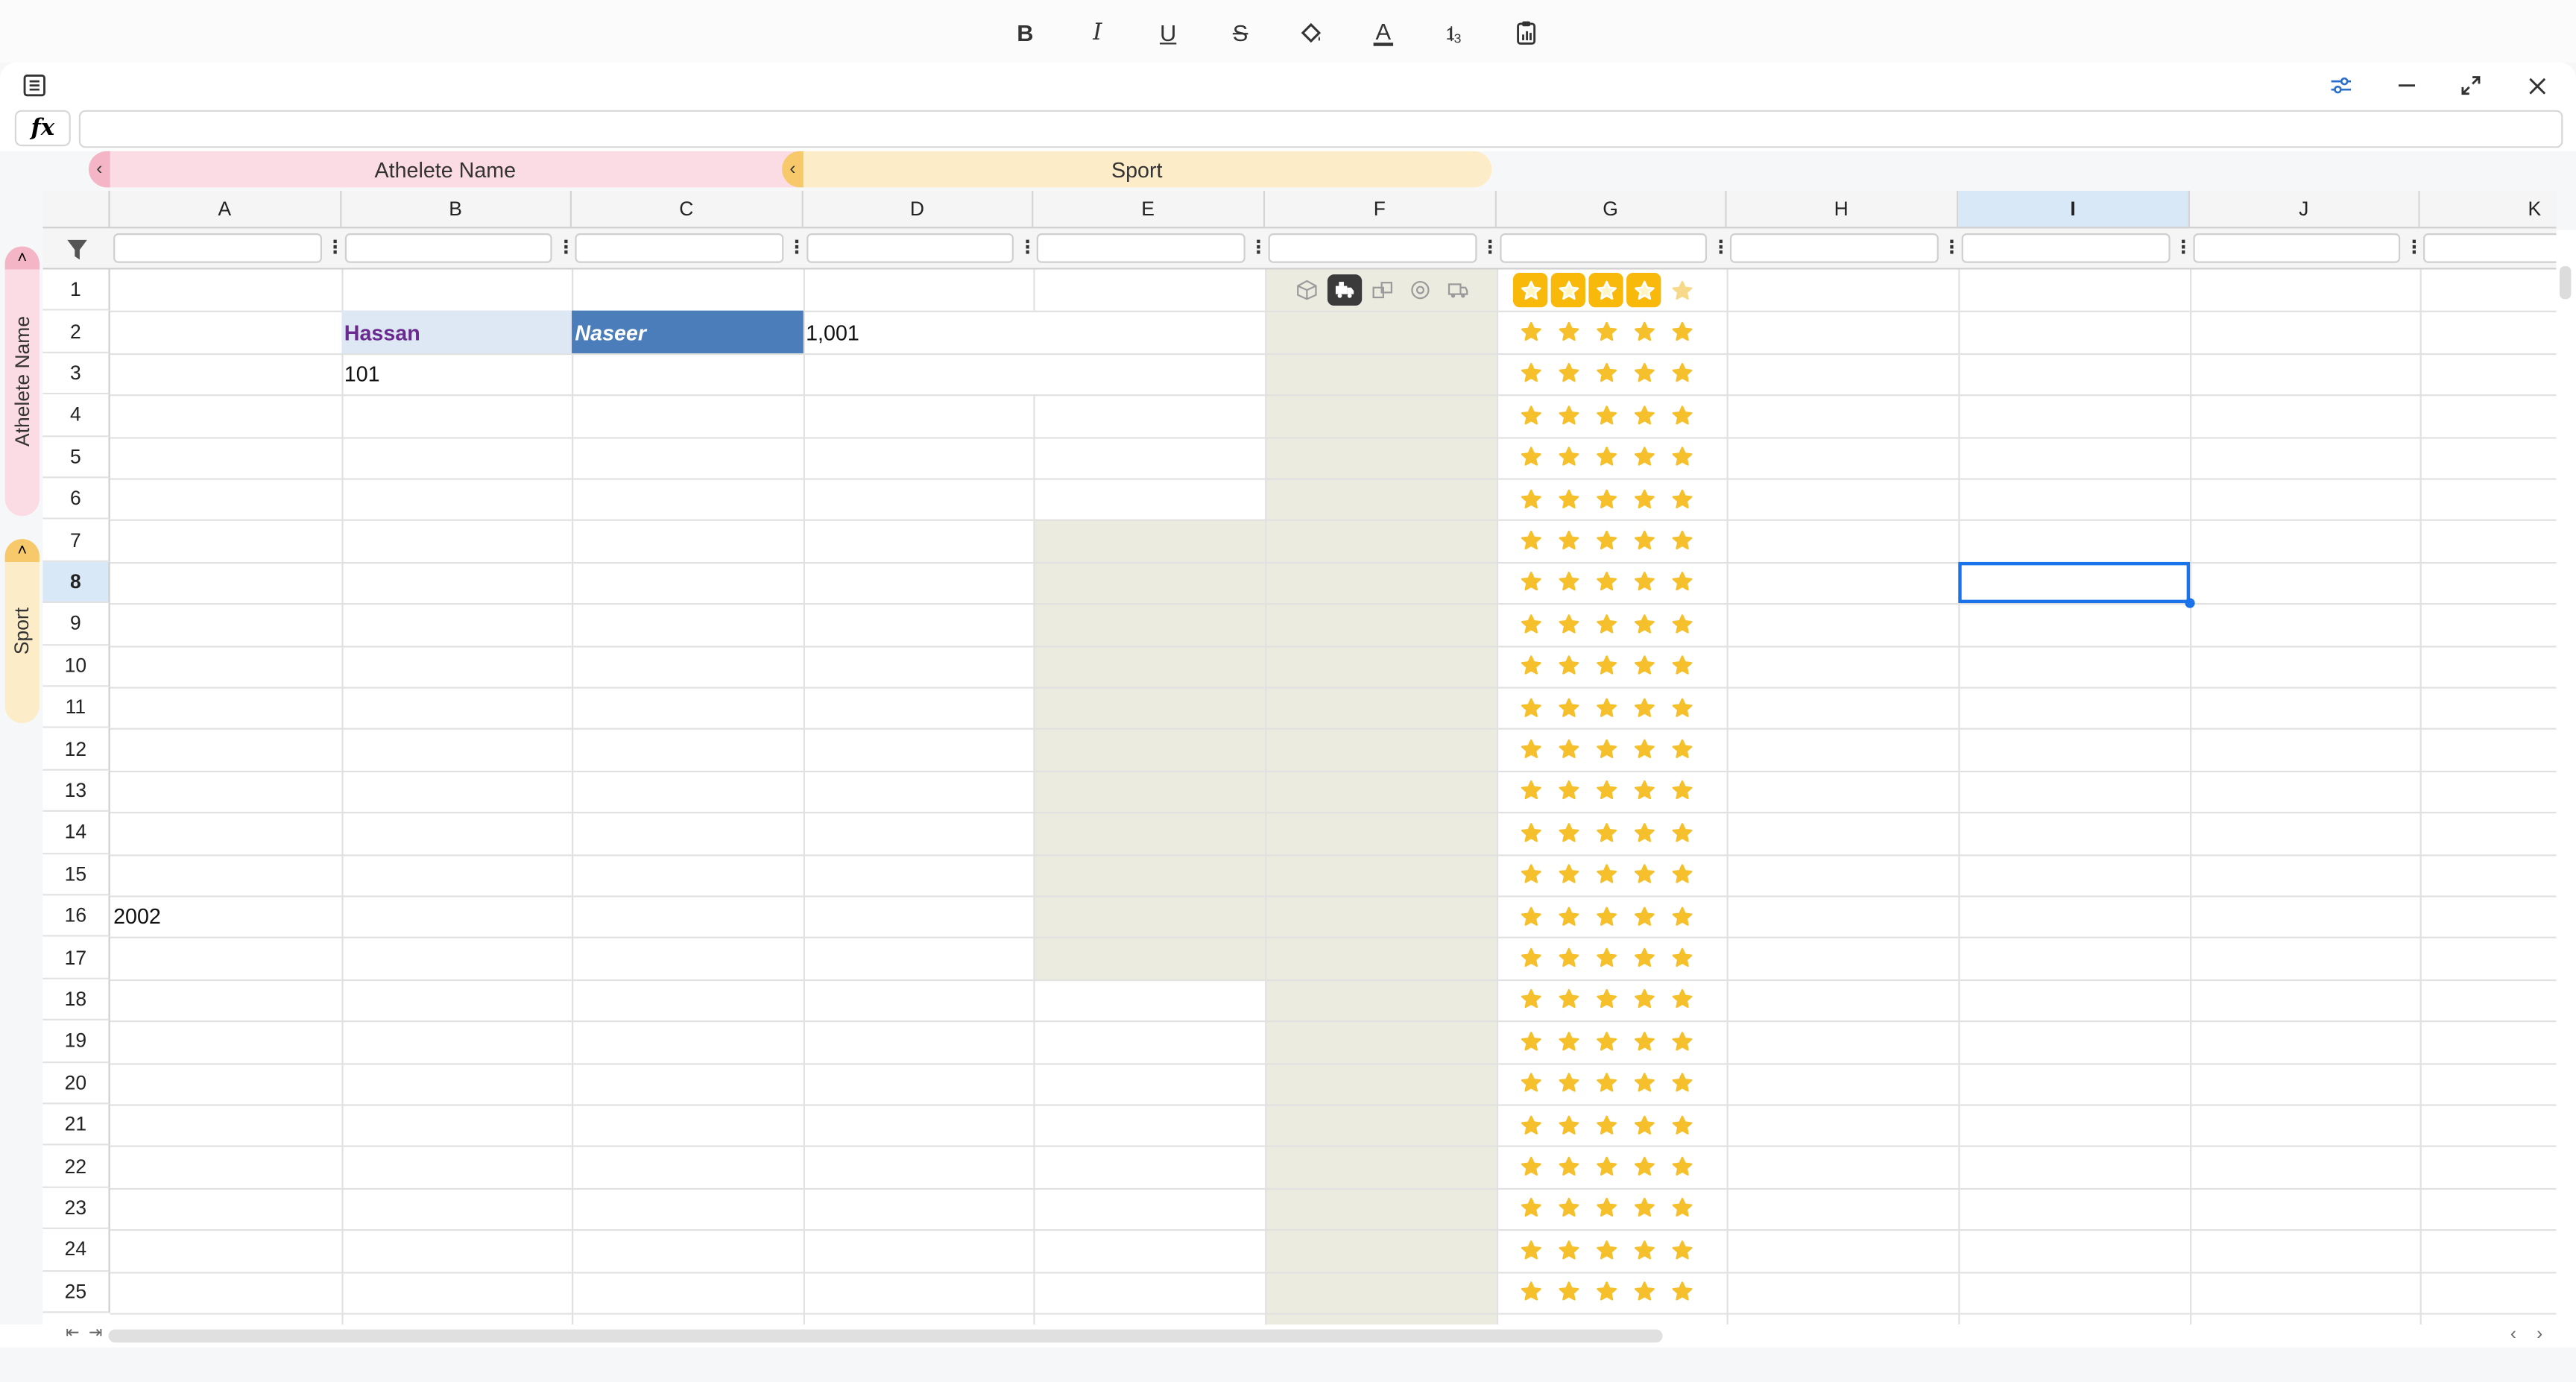 This screenshot has width=2576, height=1382. What do you see at coordinates (76, 1125) in the screenshot?
I see `row-header-21: 21` at bounding box center [76, 1125].